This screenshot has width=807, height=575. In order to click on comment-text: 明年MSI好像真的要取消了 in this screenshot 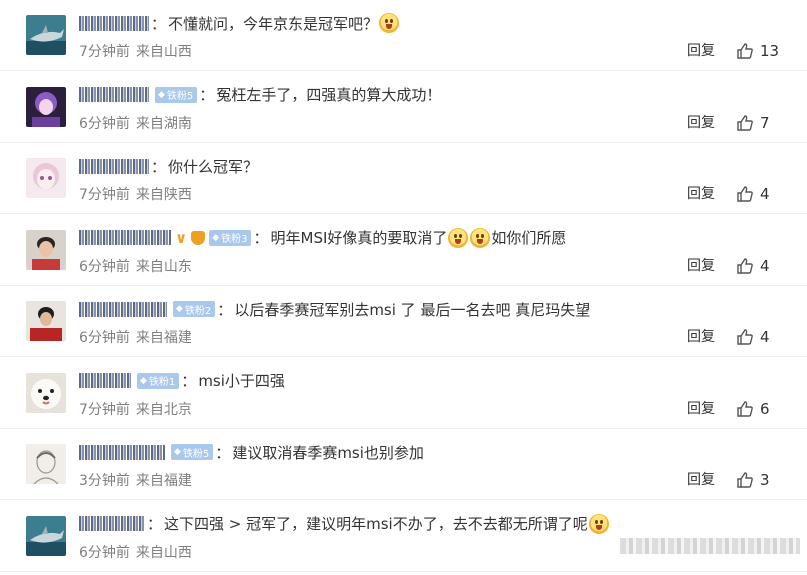, I will do `click(359, 238)`.